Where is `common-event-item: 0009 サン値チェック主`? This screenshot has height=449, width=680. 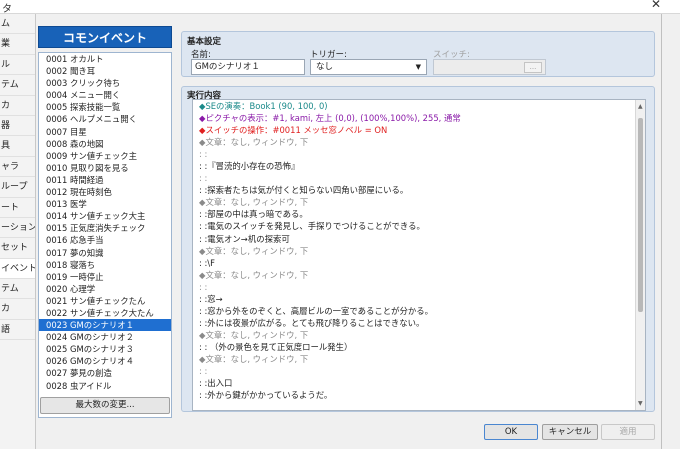 common-event-item: 0009 サン値チェック主 is located at coordinates (105, 156).